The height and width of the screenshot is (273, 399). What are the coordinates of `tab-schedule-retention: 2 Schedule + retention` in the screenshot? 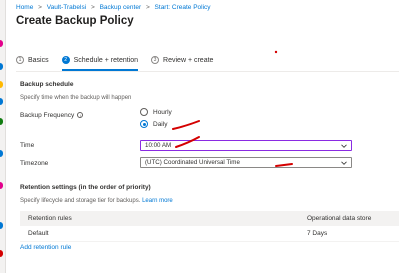 It's located at (100, 62).